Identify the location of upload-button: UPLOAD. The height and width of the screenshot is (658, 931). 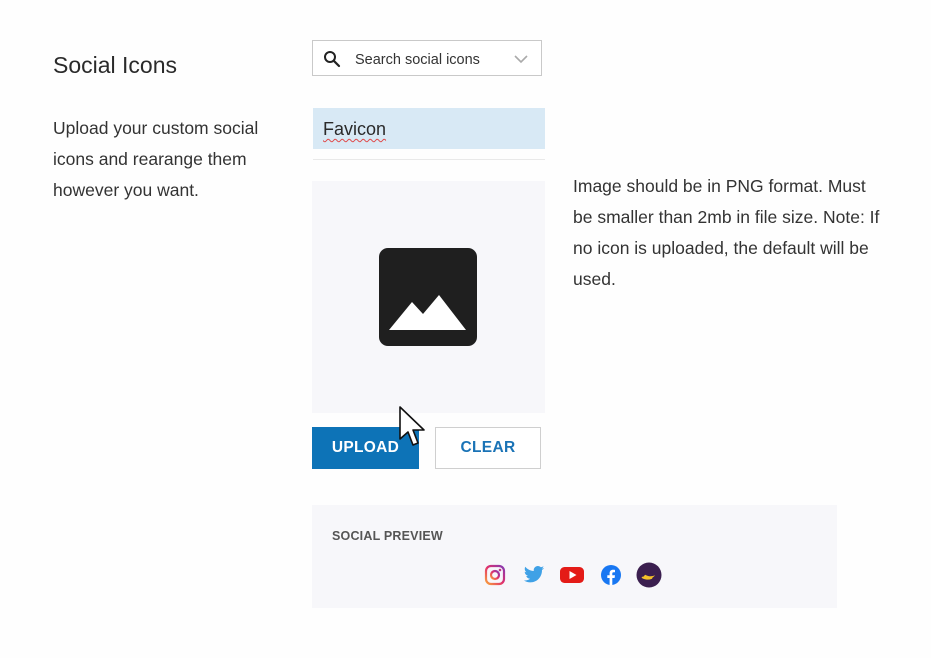
(365, 448).